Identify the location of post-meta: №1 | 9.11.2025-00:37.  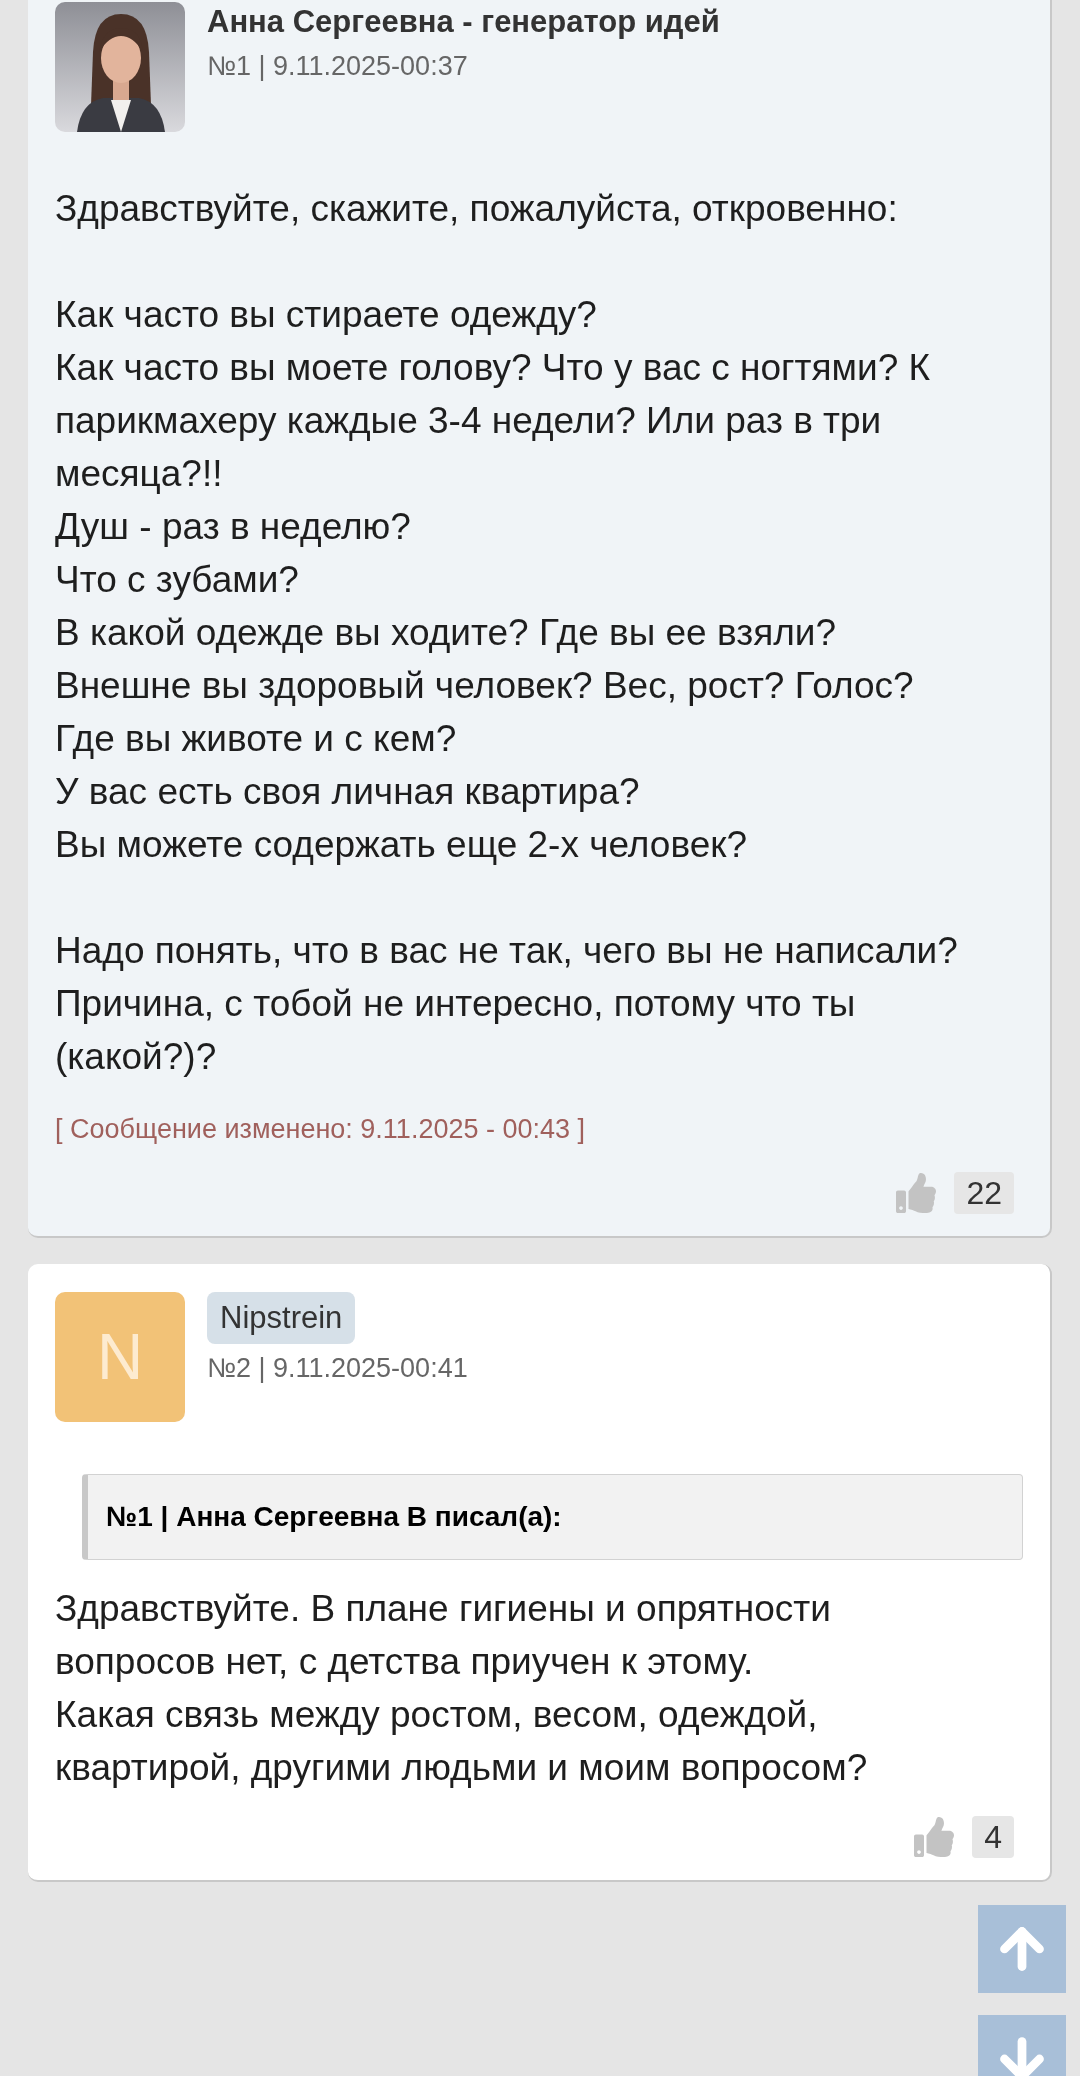
(338, 66).